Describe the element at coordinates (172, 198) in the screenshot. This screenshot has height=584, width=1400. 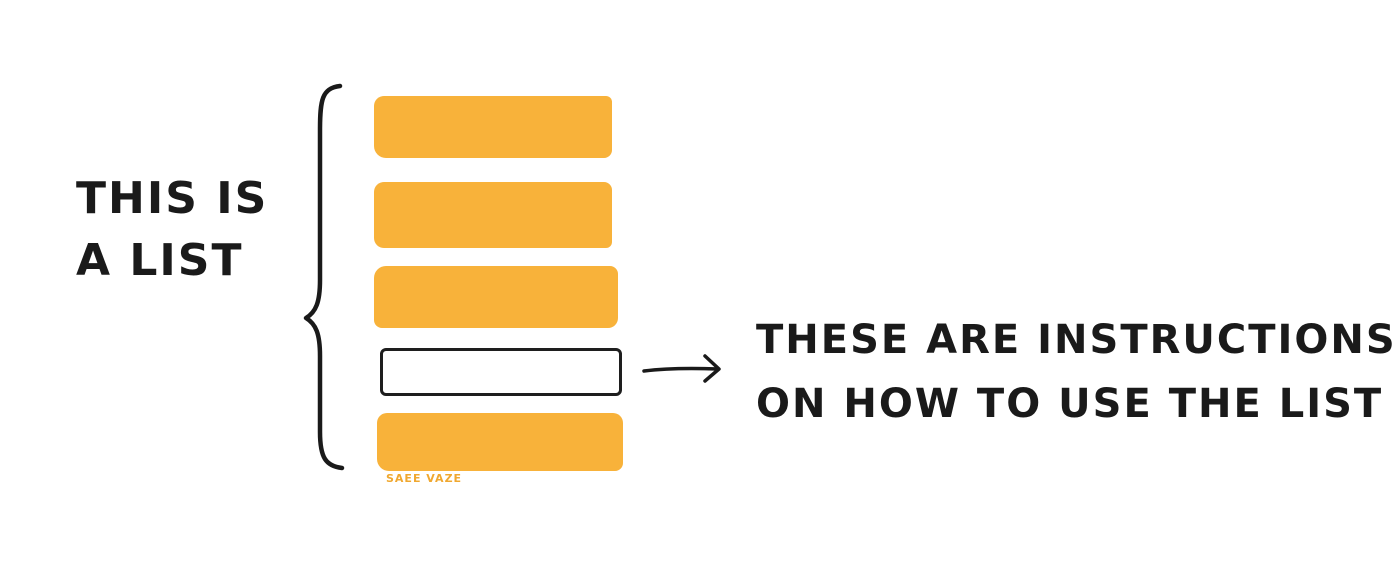
I see `list-label-line-1: THIS IS` at that location.